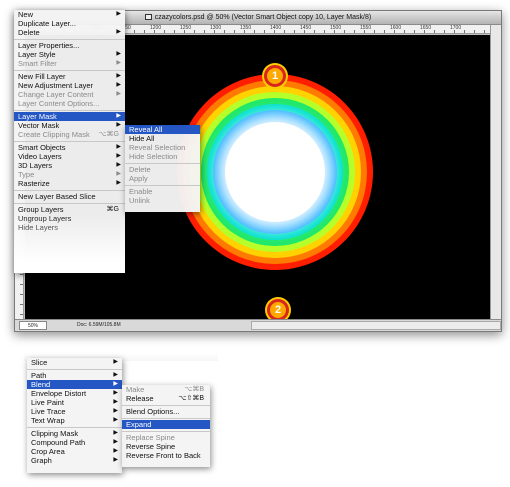 This screenshot has width=510, height=487. I want to click on ruler-number: 1350, so click(246, 28).